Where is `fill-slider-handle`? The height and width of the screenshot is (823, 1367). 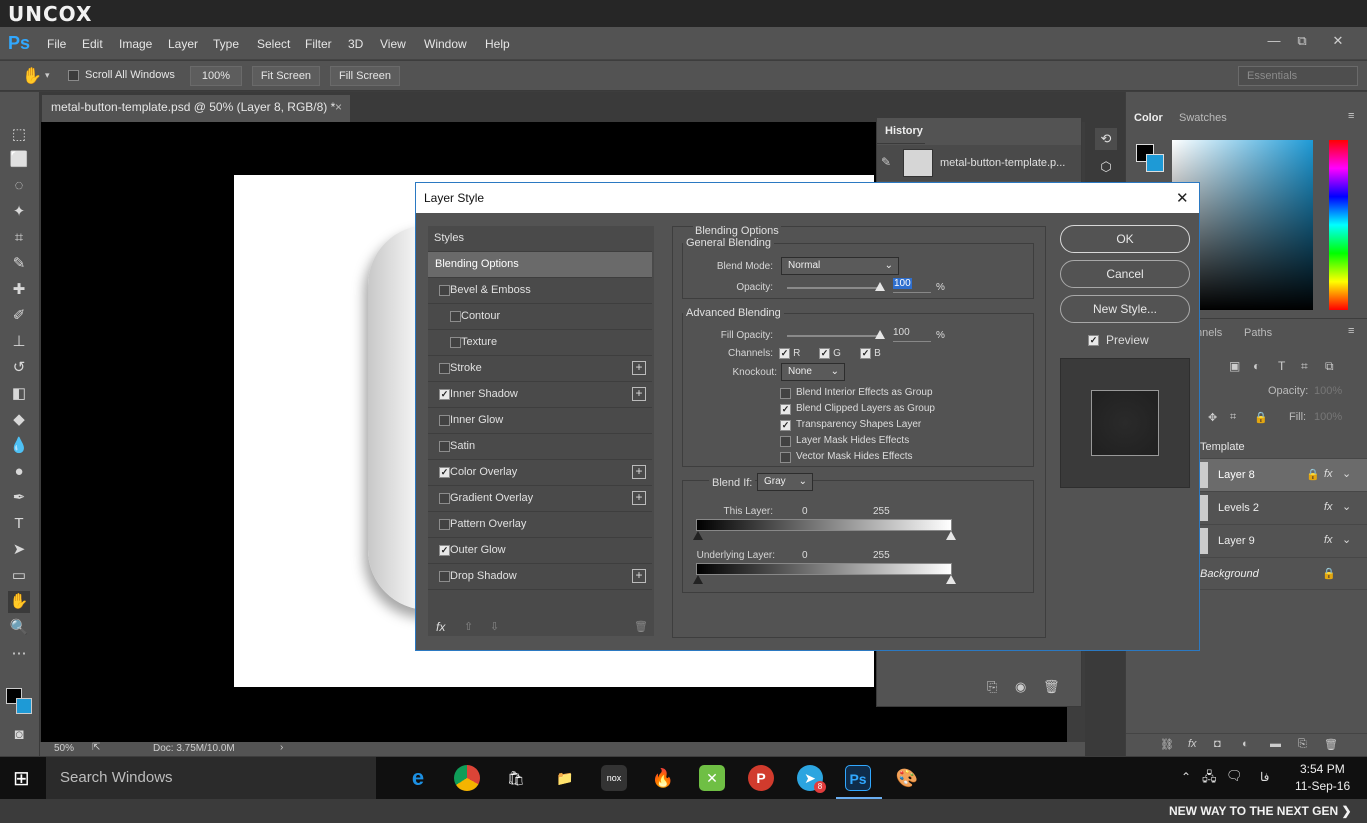 fill-slider-handle is located at coordinates (880, 334).